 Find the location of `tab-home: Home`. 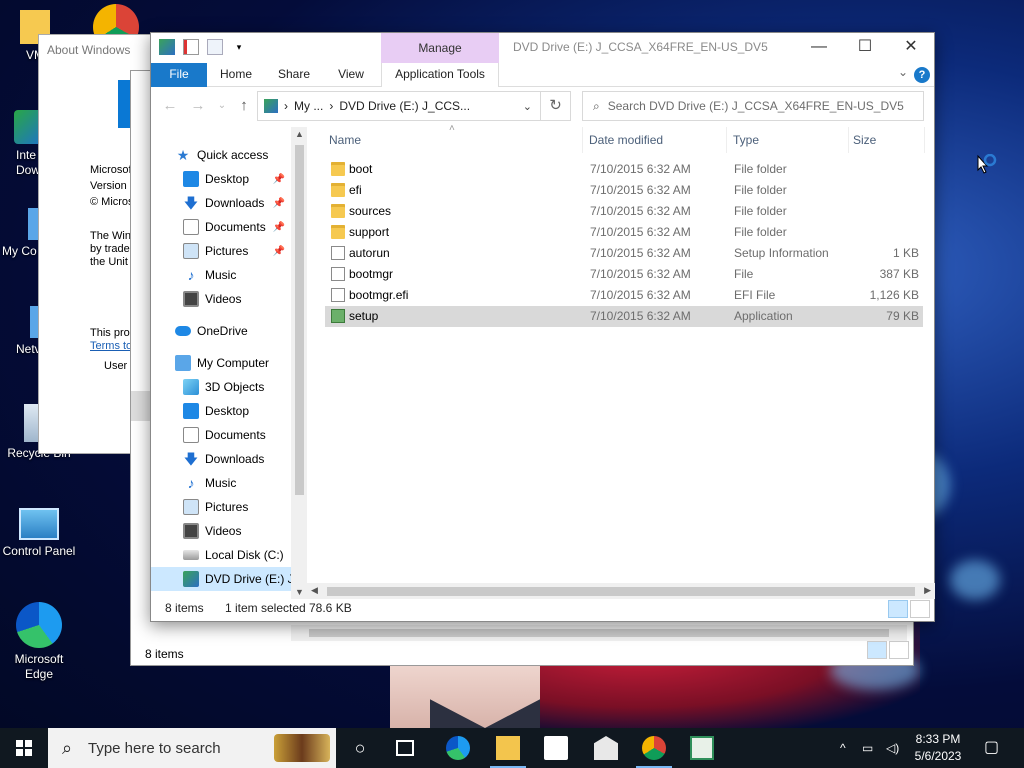

tab-home: Home is located at coordinates (236, 75).